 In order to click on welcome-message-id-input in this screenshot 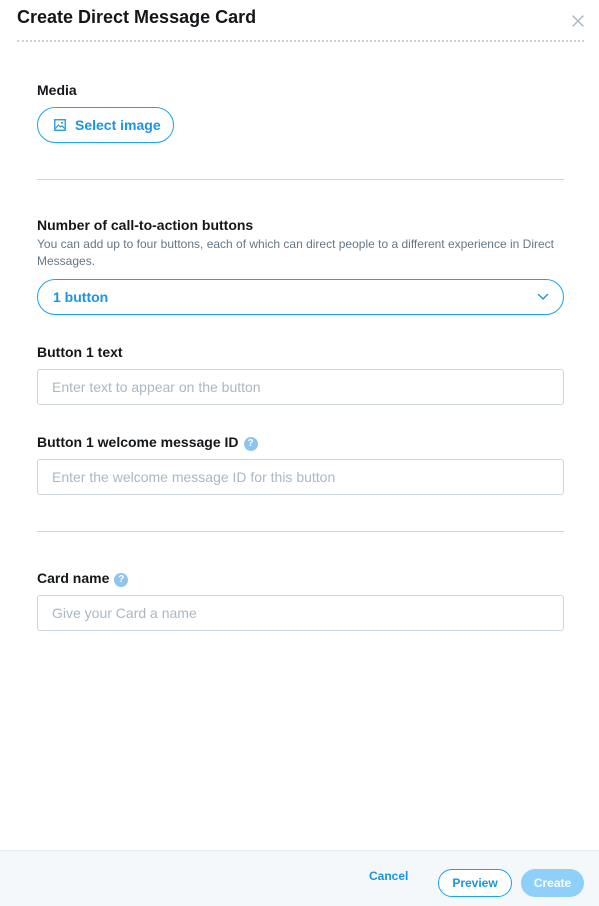, I will do `click(300, 477)`.